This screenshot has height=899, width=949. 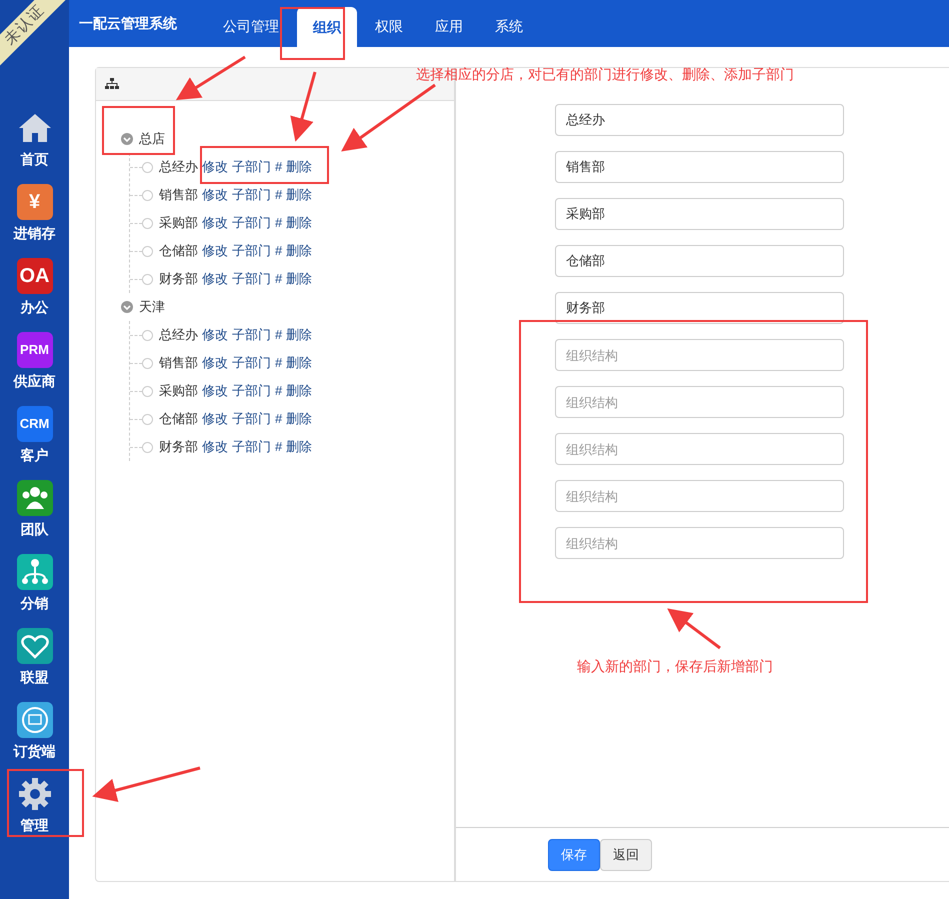 What do you see at coordinates (699, 261) in the screenshot?
I see `department-field: 仓储部` at bounding box center [699, 261].